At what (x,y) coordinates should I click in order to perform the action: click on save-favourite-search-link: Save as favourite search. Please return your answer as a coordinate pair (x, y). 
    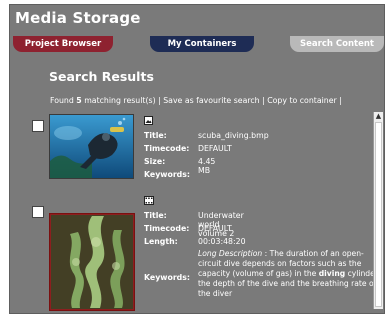
    Looking at the image, I should click on (211, 100).